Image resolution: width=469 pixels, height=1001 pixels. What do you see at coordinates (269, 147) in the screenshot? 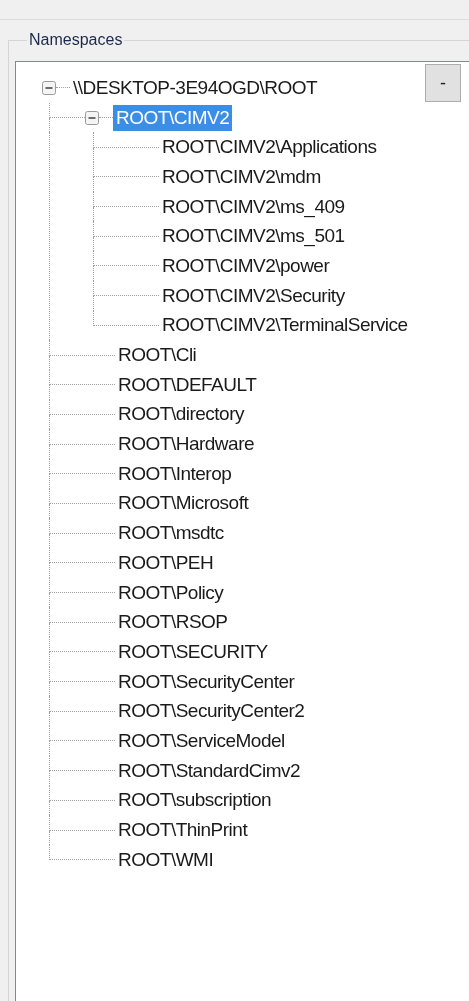
I see `tree-item: ROOT\CIMV2\Applications` at bounding box center [269, 147].